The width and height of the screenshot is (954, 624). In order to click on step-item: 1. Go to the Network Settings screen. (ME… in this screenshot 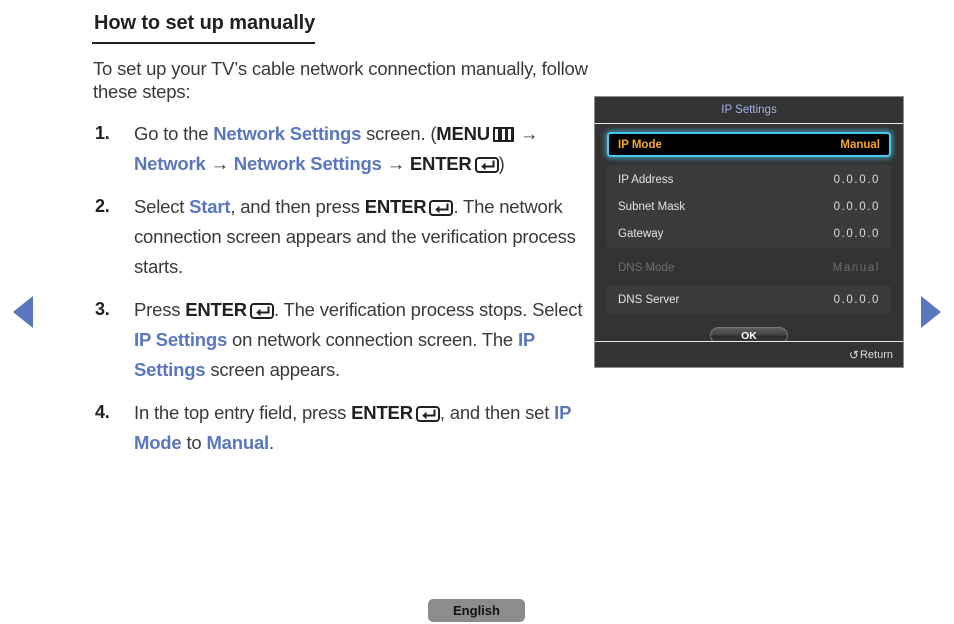, I will do `click(342, 149)`.